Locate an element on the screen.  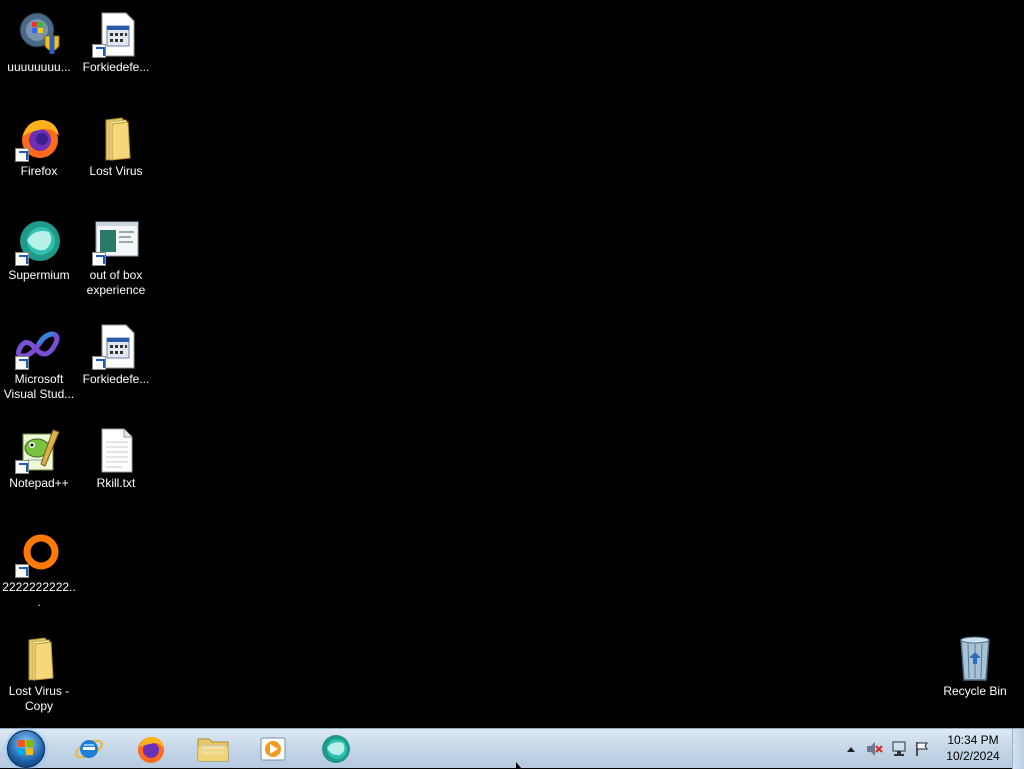
taskbar: 10:34 PM 10/2/2024 is located at coordinates (512, 748).